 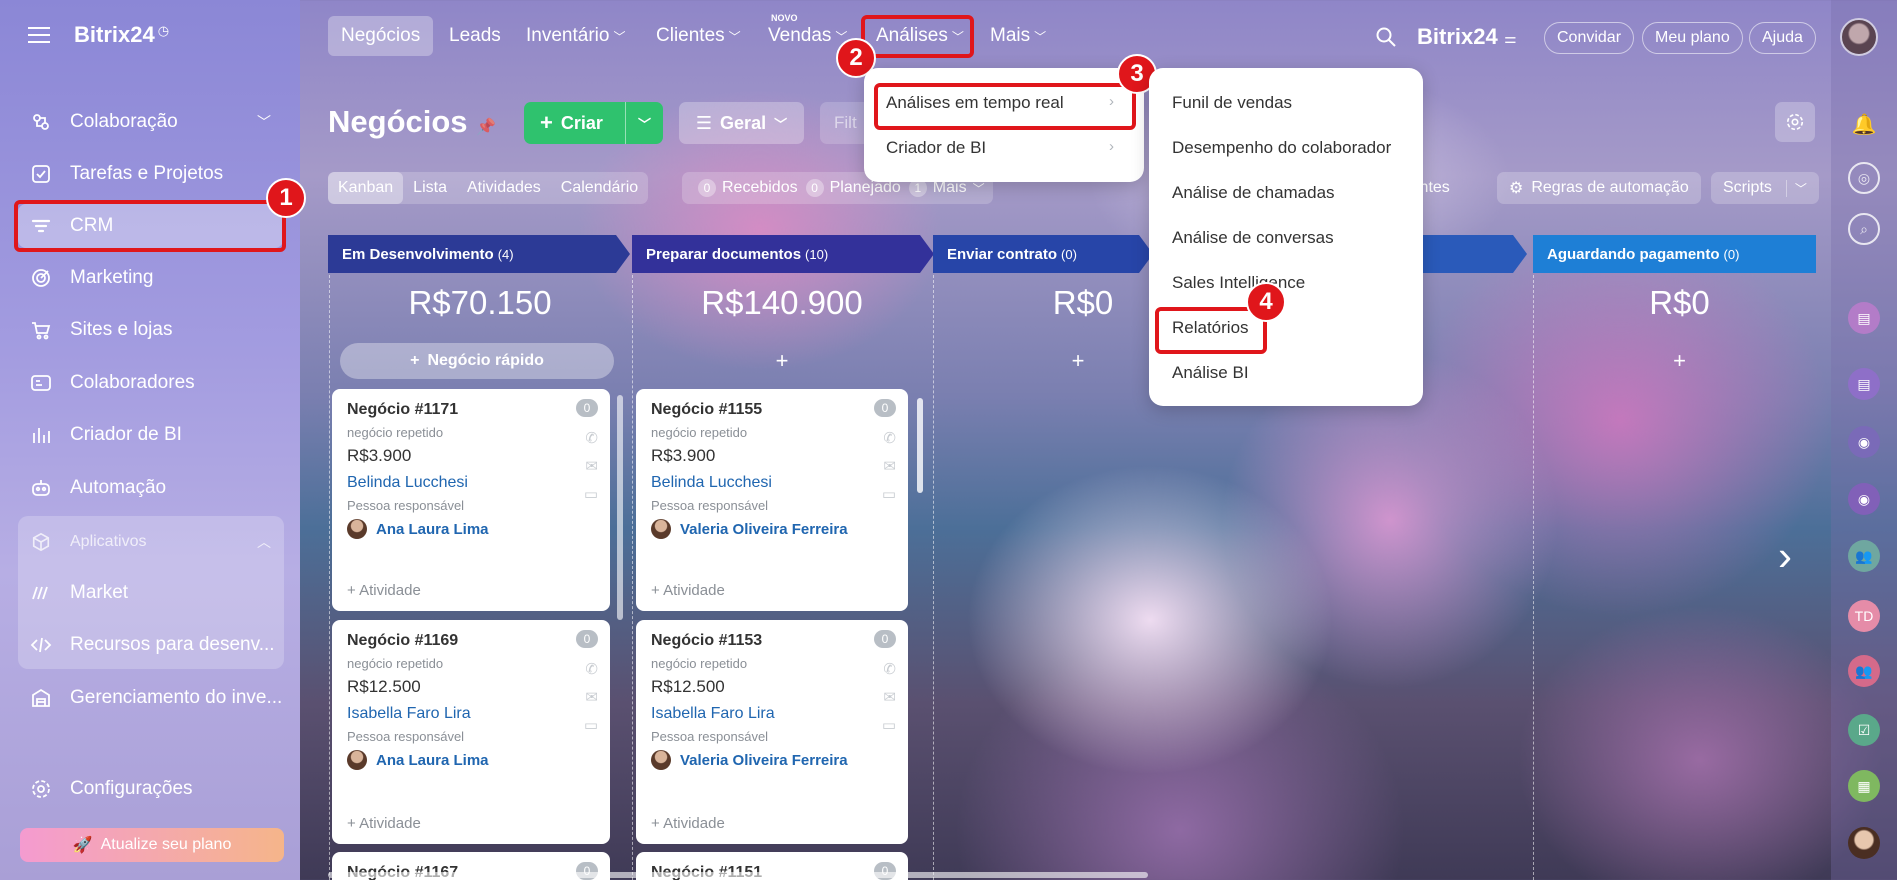 I want to click on tab-negocios: Negócios, so click(x=381, y=36).